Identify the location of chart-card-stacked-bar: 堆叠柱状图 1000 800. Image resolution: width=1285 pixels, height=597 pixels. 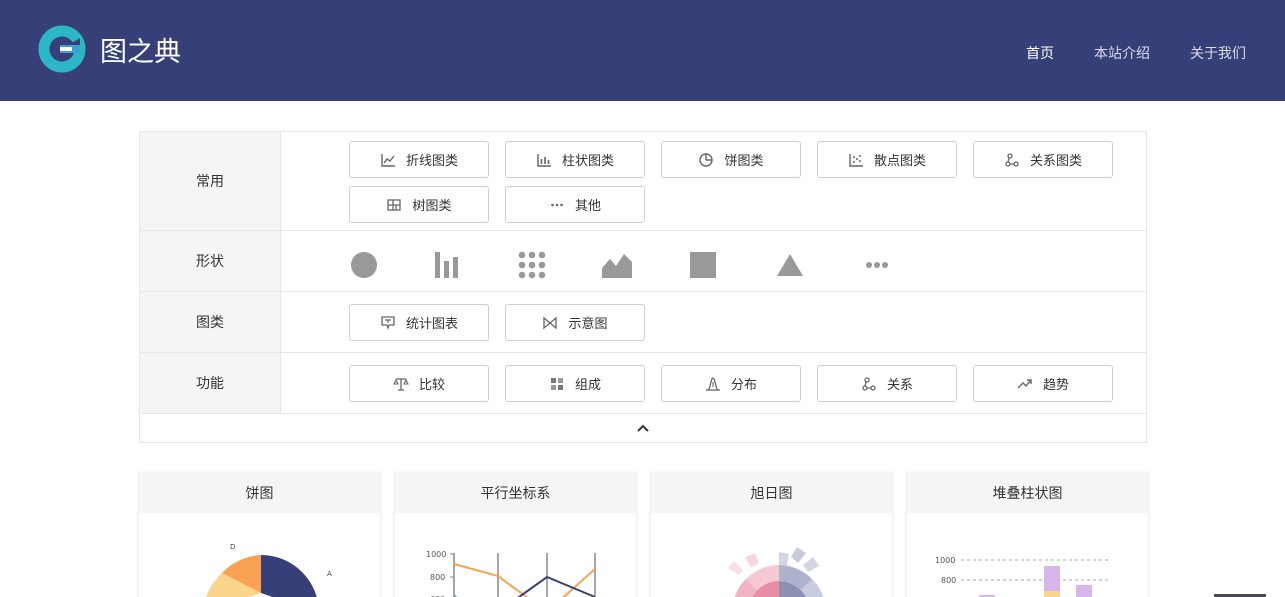
(1027, 534).